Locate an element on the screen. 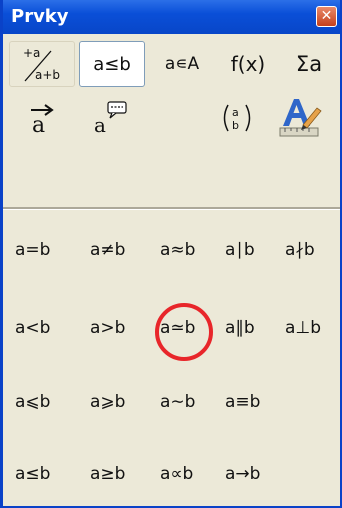 Image resolution: width=342 pixels, height=508 pixels. relation-less-slant: a⩽b is located at coordinates (48, 402).